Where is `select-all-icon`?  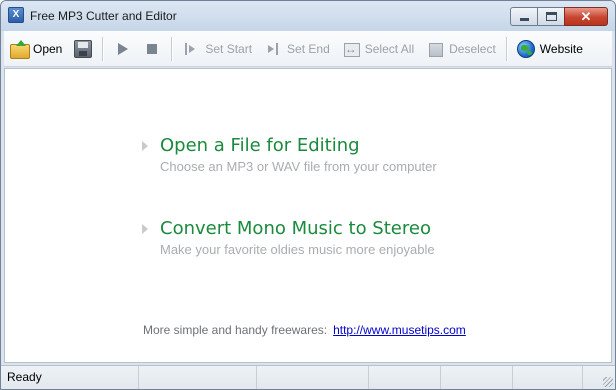 select-all-icon is located at coordinates (351, 49).